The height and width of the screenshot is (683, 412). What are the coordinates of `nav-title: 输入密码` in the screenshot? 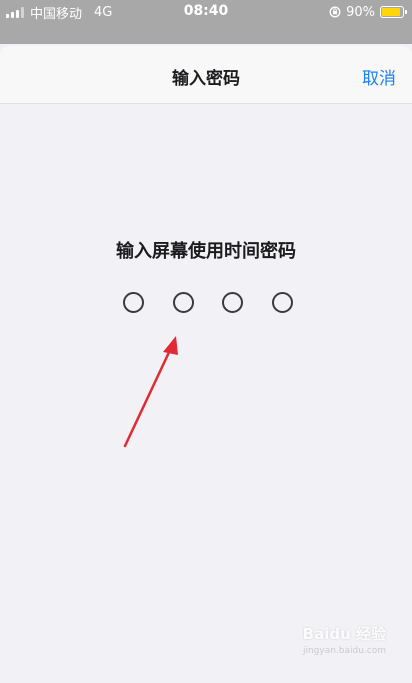 It's located at (206, 79).